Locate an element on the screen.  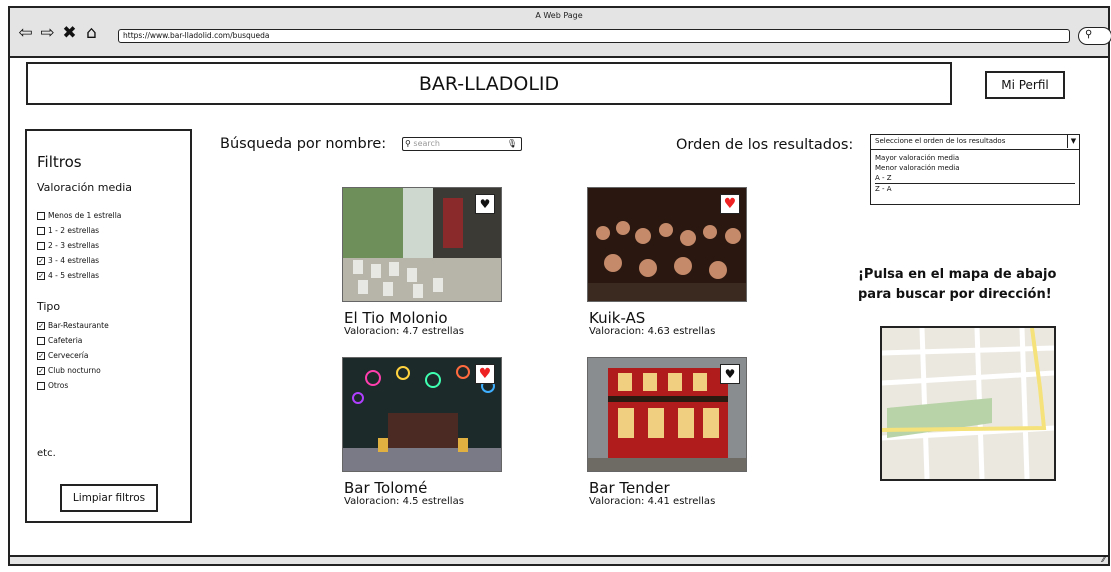
type-option-2: ✓ Cervecería is located at coordinates (63, 355).